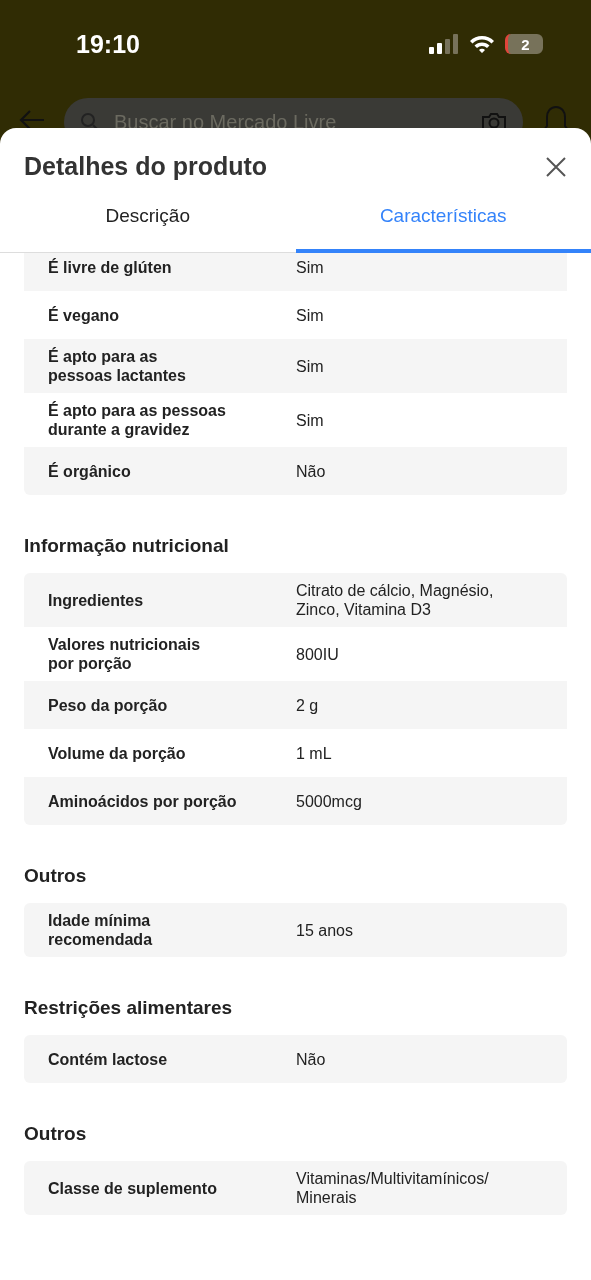 The image size is (591, 1280). What do you see at coordinates (524, 44) in the screenshot?
I see `battery-icon: 2` at bounding box center [524, 44].